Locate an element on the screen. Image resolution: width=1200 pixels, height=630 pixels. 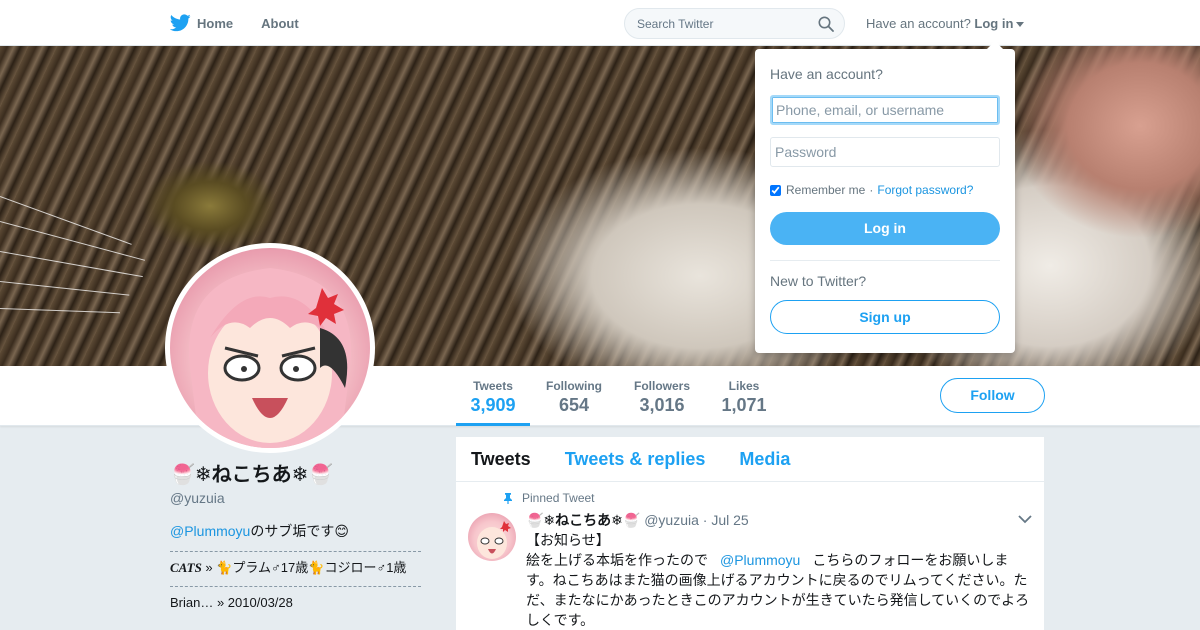
account-menu-toggle: Have an account? Log in is located at coordinates (945, 23).